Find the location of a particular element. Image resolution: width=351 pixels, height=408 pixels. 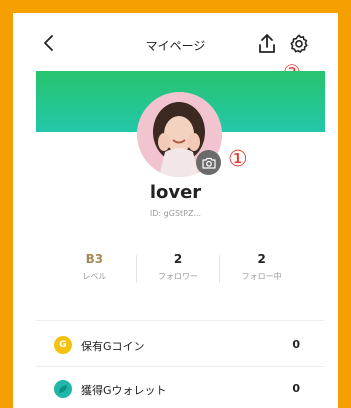

stat-label: フォロー中 is located at coordinates (261, 276).